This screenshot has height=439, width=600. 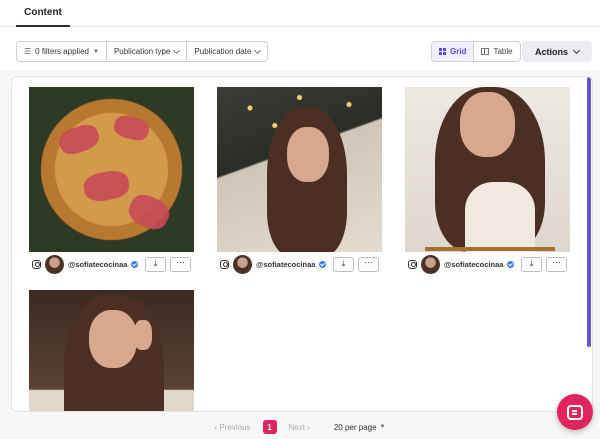 What do you see at coordinates (300, 13) in the screenshot?
I see `top-tabs-bar: Content` at bounding box center [300, 13].